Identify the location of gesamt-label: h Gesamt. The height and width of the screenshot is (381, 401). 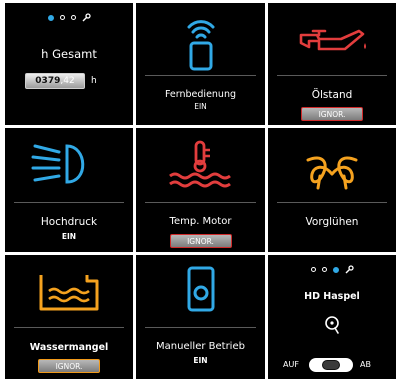
(69, 54).